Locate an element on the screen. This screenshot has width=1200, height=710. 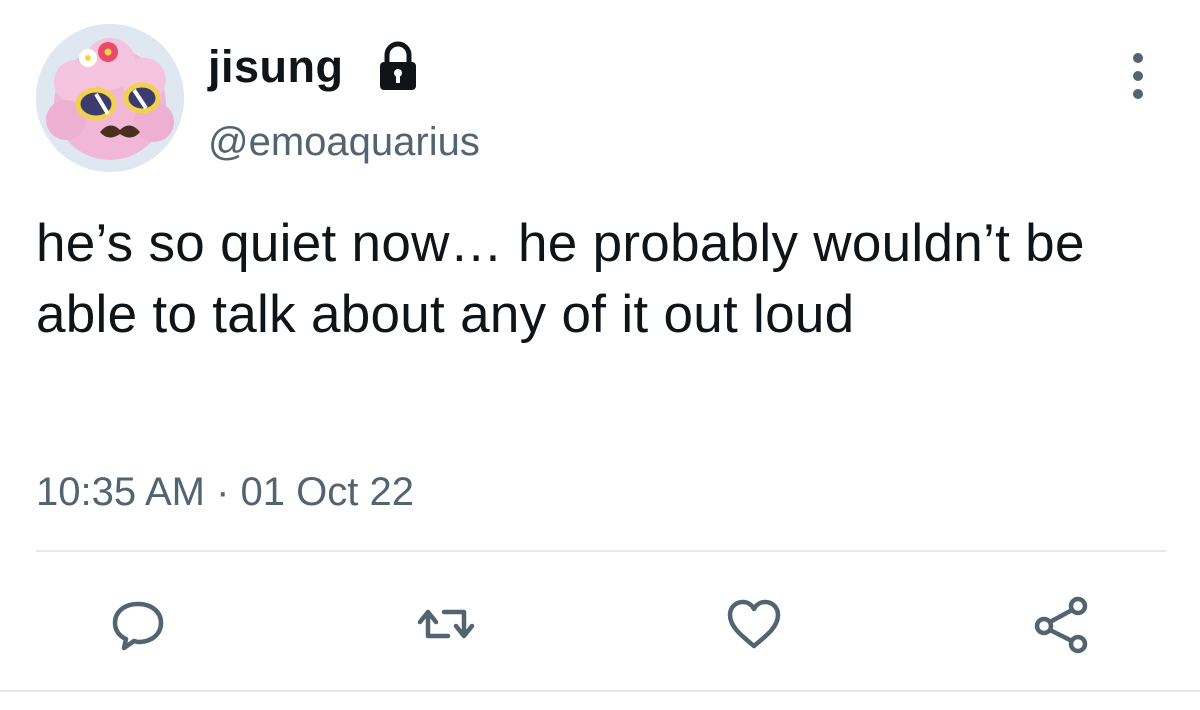
like-button is located at coordinates (754, 624).